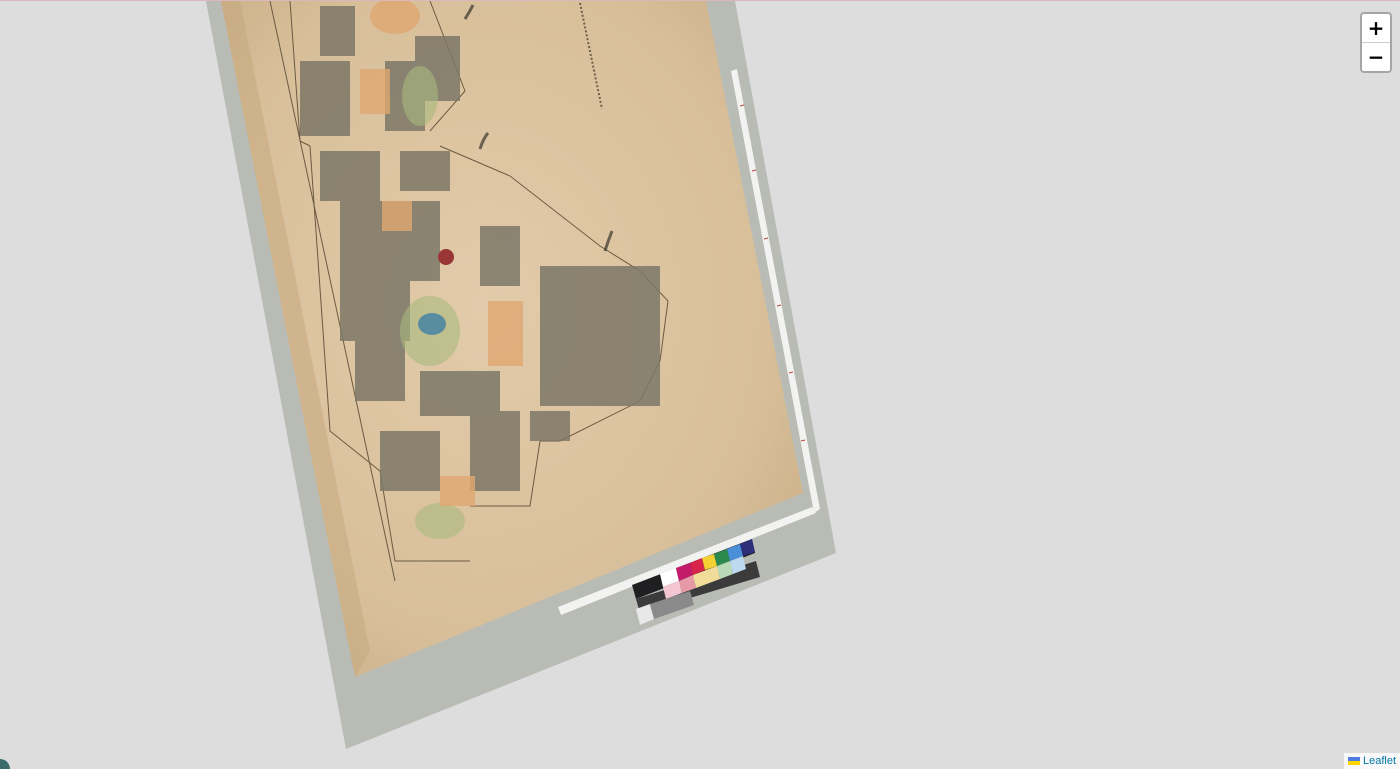 The image size is (1400, 769). Describe the element at coordinates (1379, 761) in the screenshot. I see `leaflet-link: Leaflet` at that location.